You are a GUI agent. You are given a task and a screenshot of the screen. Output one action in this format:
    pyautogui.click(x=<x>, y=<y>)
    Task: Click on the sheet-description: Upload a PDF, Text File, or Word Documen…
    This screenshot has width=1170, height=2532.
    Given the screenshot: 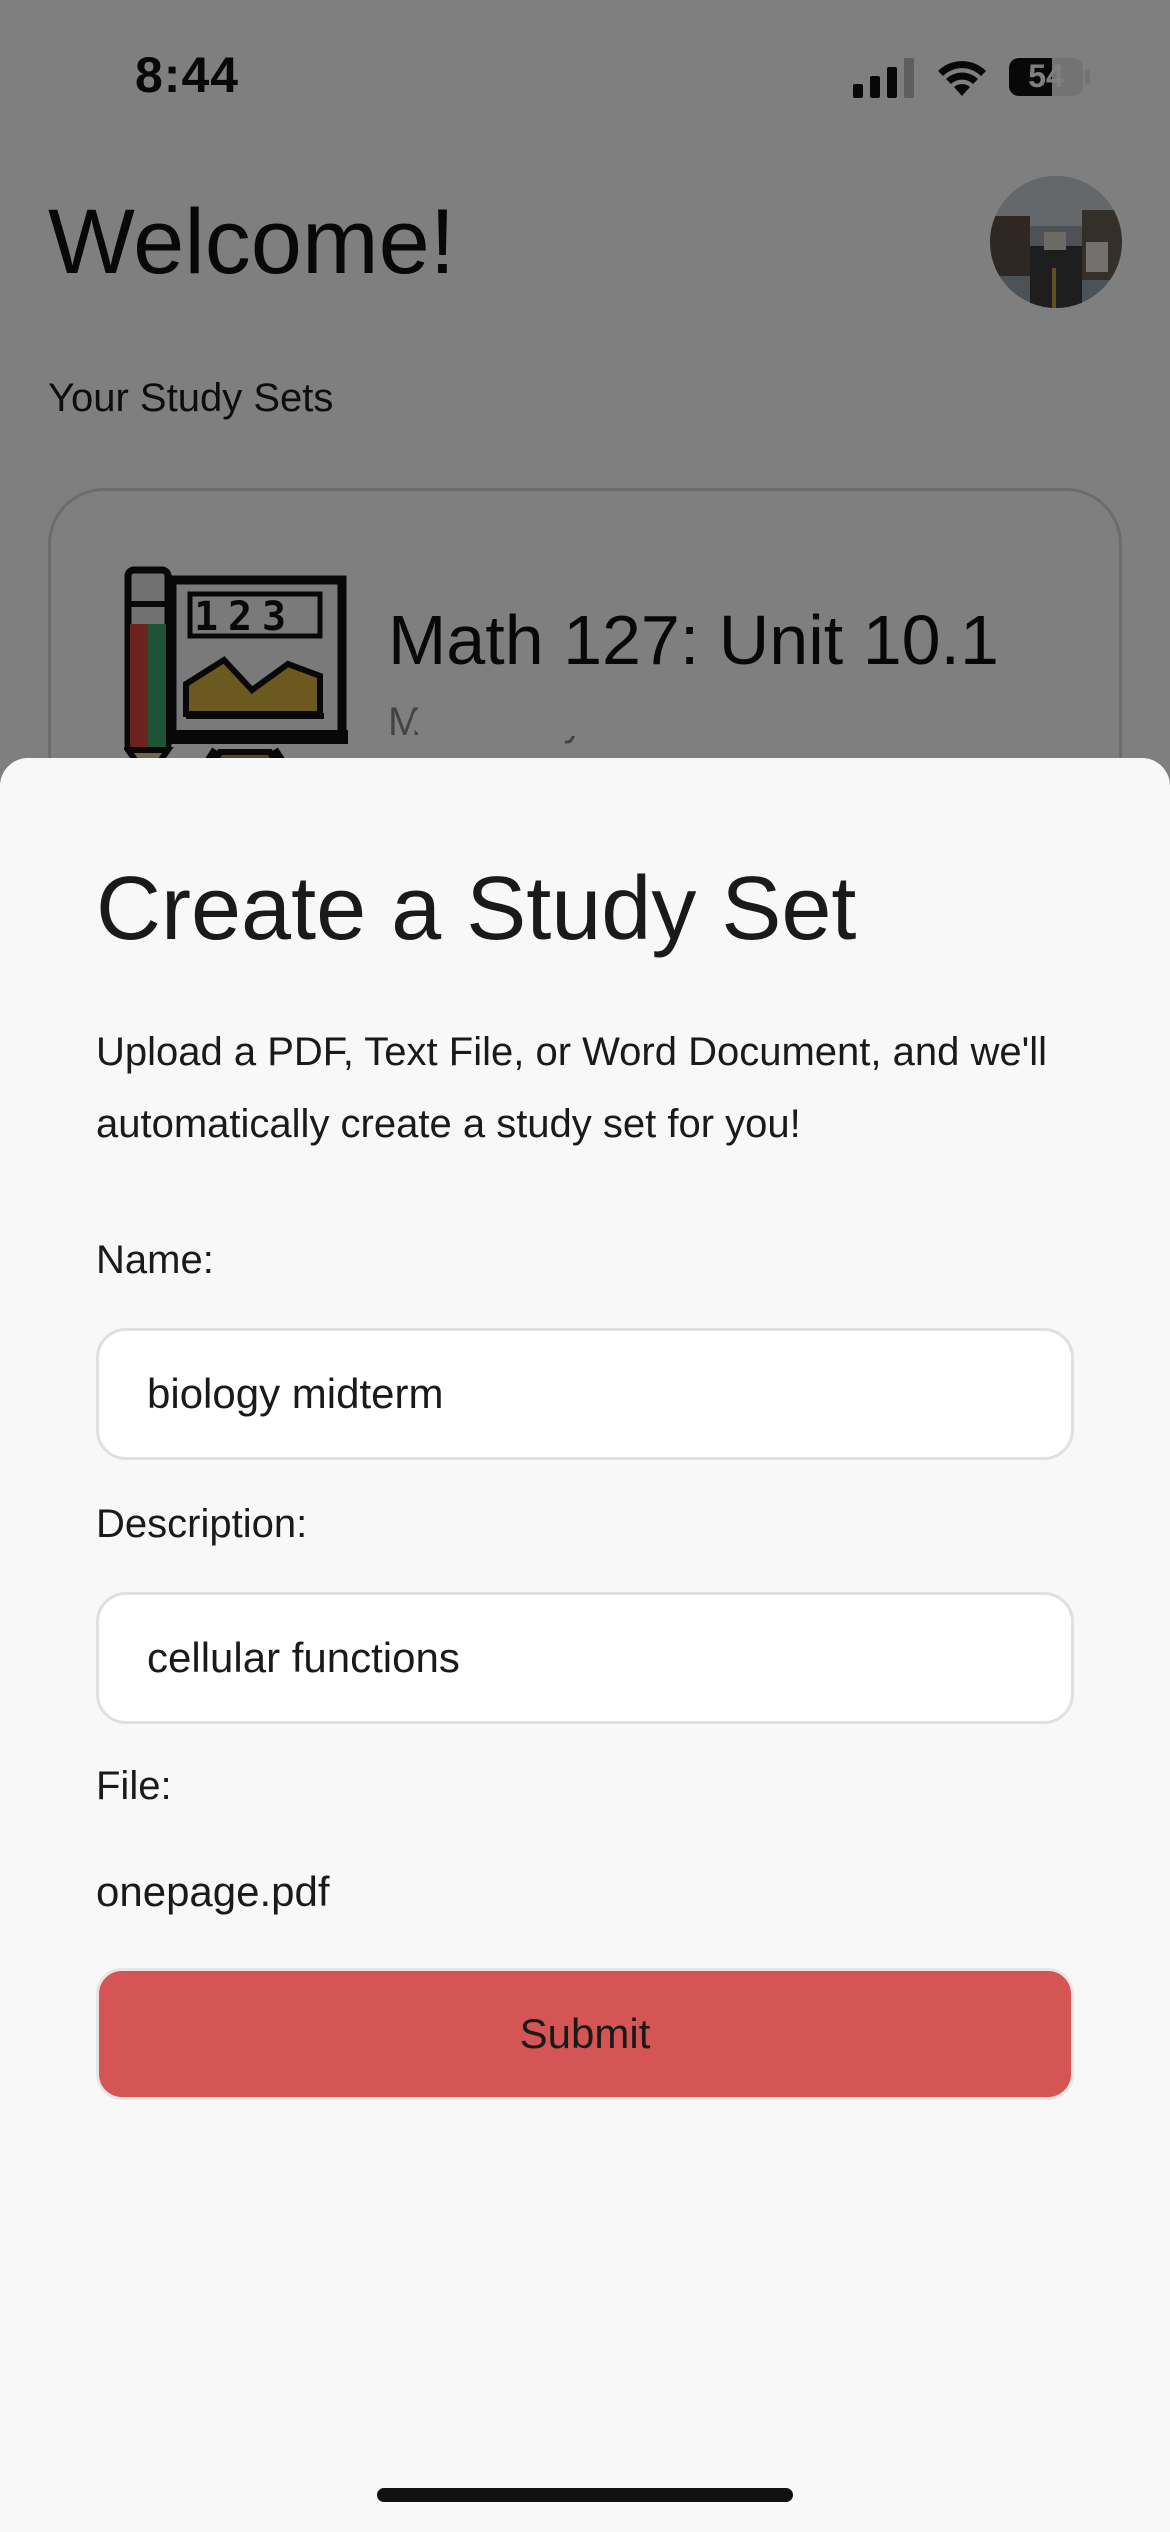 What is the action you would take?
    pyautogui.click(x=572, y=1088)
    